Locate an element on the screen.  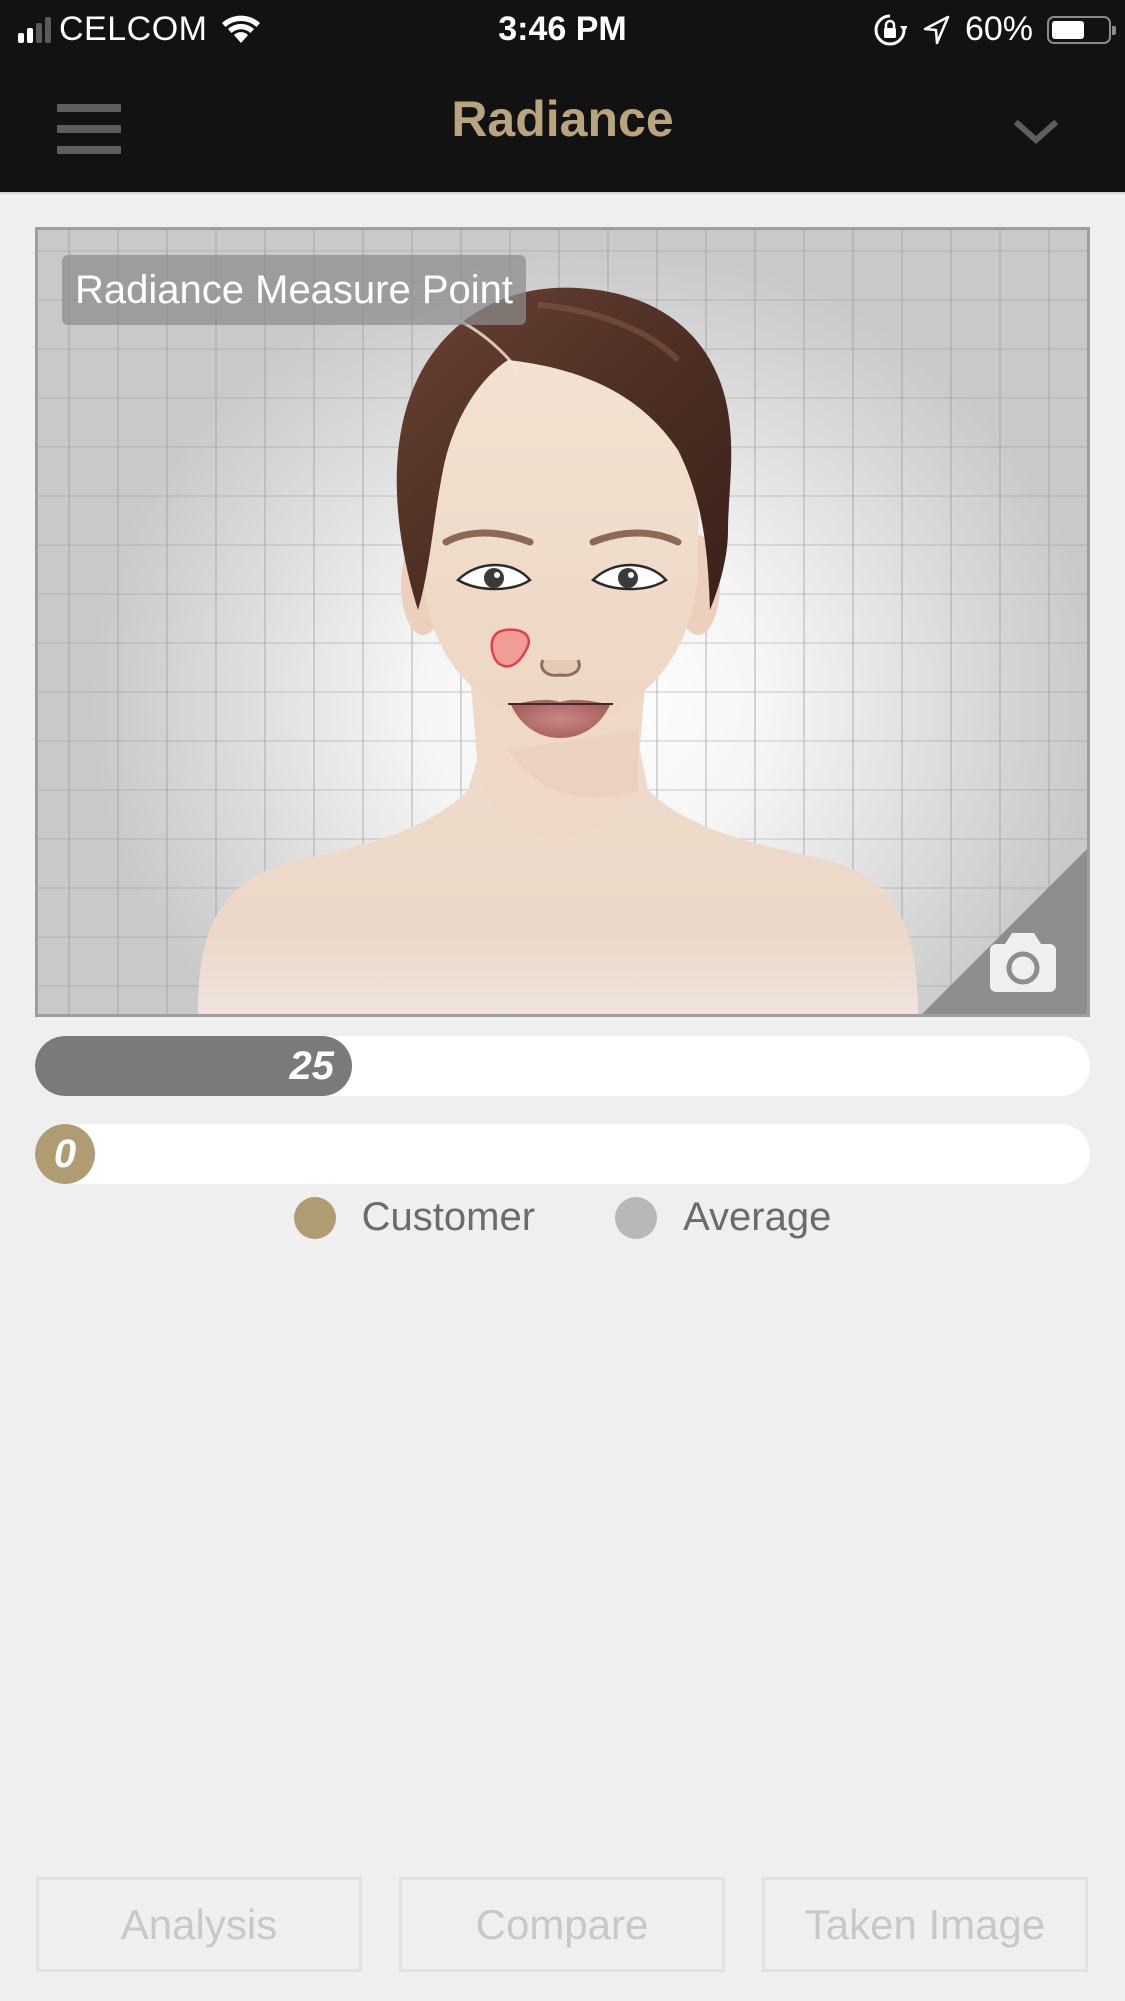
clock: 3:46 PM is located at coordinates (562, 29).